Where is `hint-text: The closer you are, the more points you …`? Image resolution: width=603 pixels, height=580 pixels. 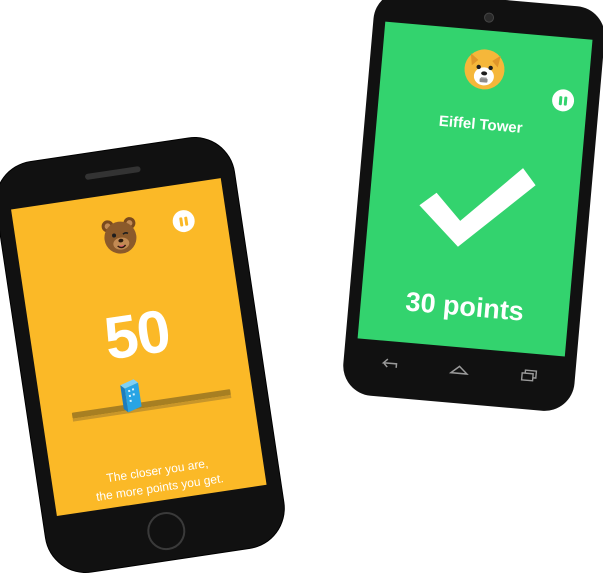
hint-text: The closer you are, the more points you … is located at coordinates (158, 479).